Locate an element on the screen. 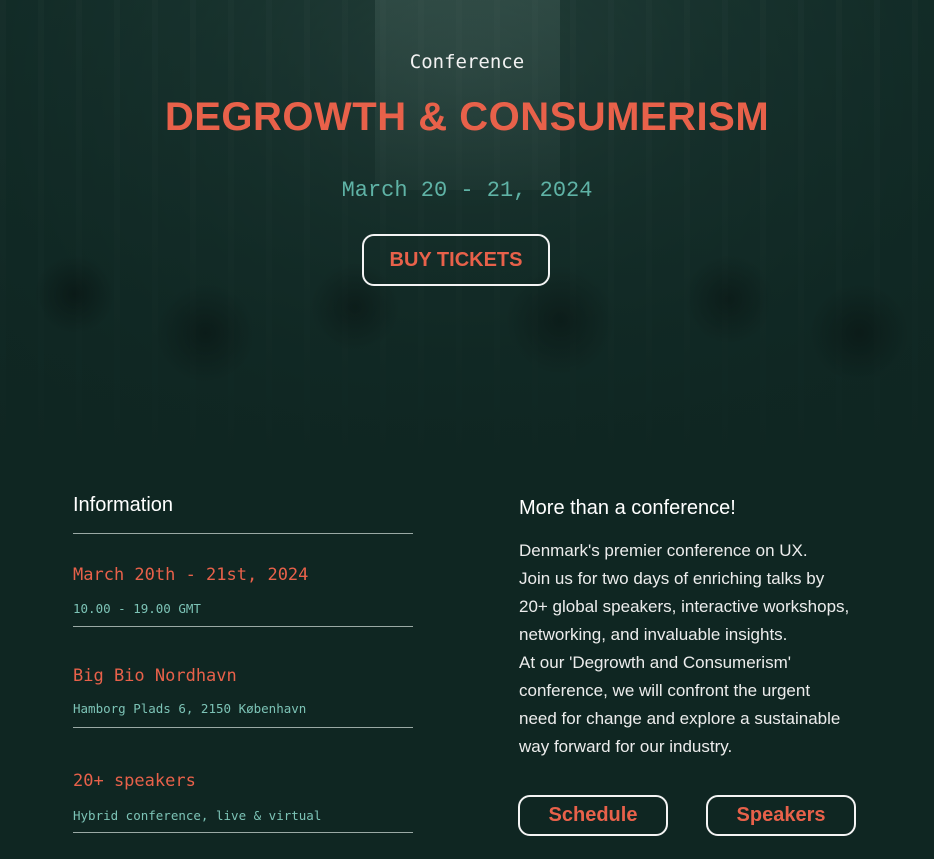 This screenshot has height=859, width=934. hero-eyebrow: Conference is located at coordinates (467, 62).